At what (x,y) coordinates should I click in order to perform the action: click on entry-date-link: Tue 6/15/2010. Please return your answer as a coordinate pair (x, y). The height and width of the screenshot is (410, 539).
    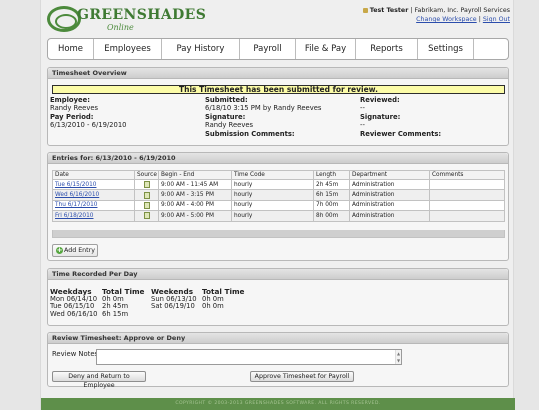
    Looking at the image, I should click on (75, 185).